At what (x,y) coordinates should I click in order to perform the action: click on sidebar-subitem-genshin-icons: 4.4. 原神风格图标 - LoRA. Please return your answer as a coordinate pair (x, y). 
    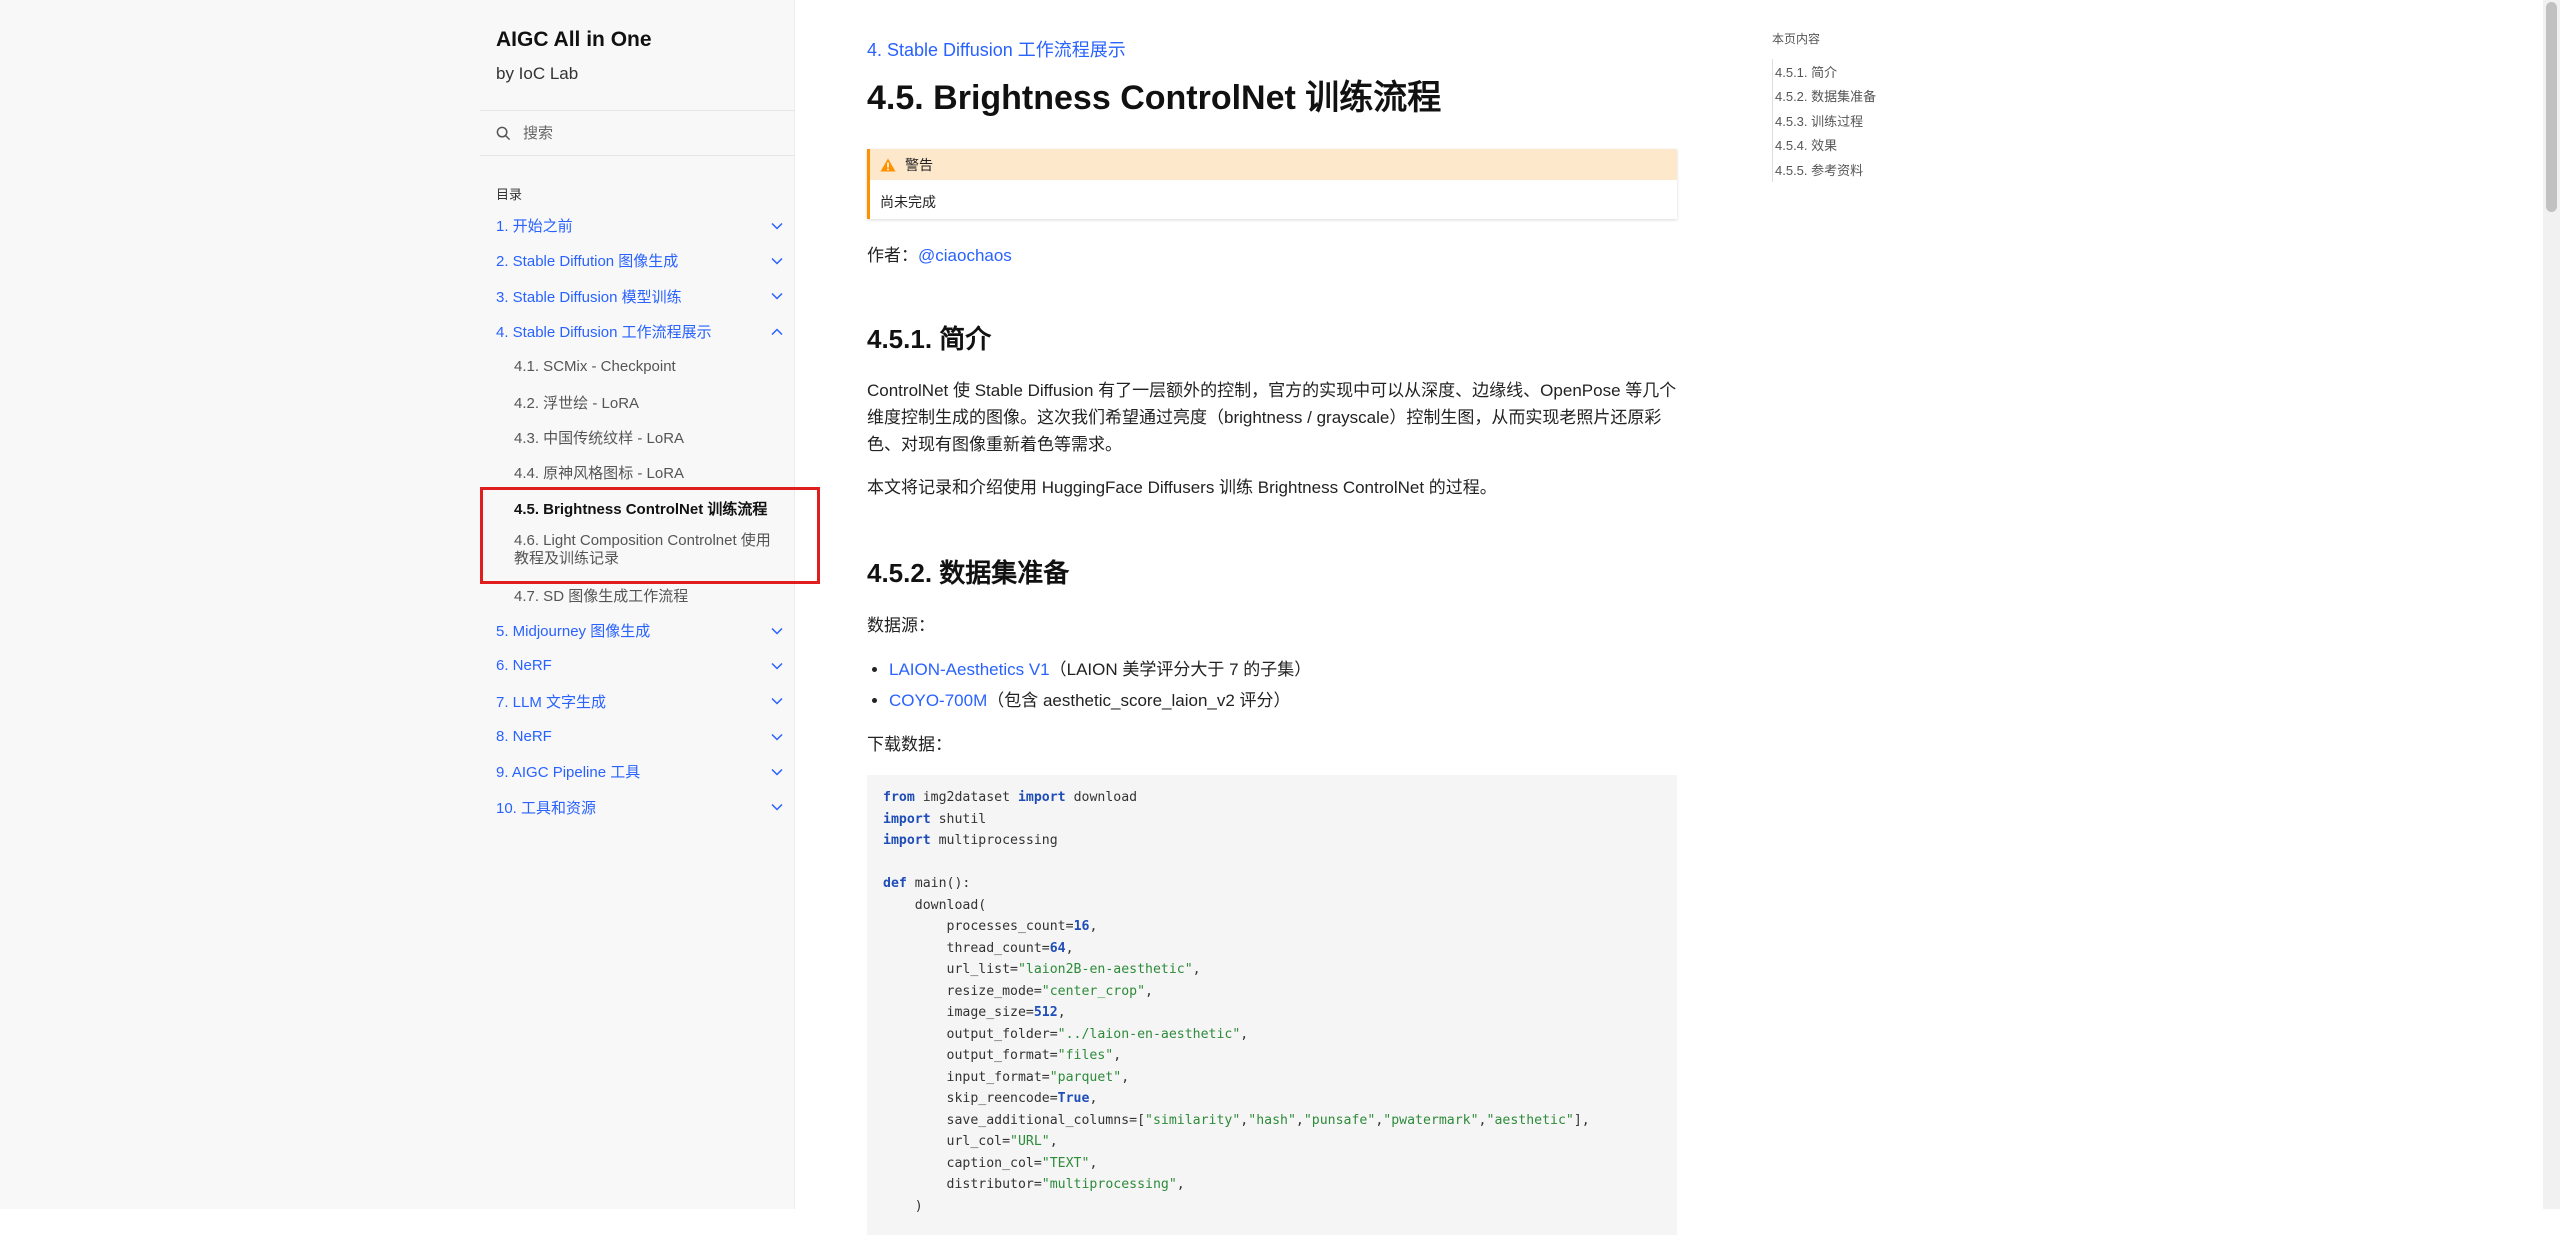
    Looking at the image, I should click on (637, 472).